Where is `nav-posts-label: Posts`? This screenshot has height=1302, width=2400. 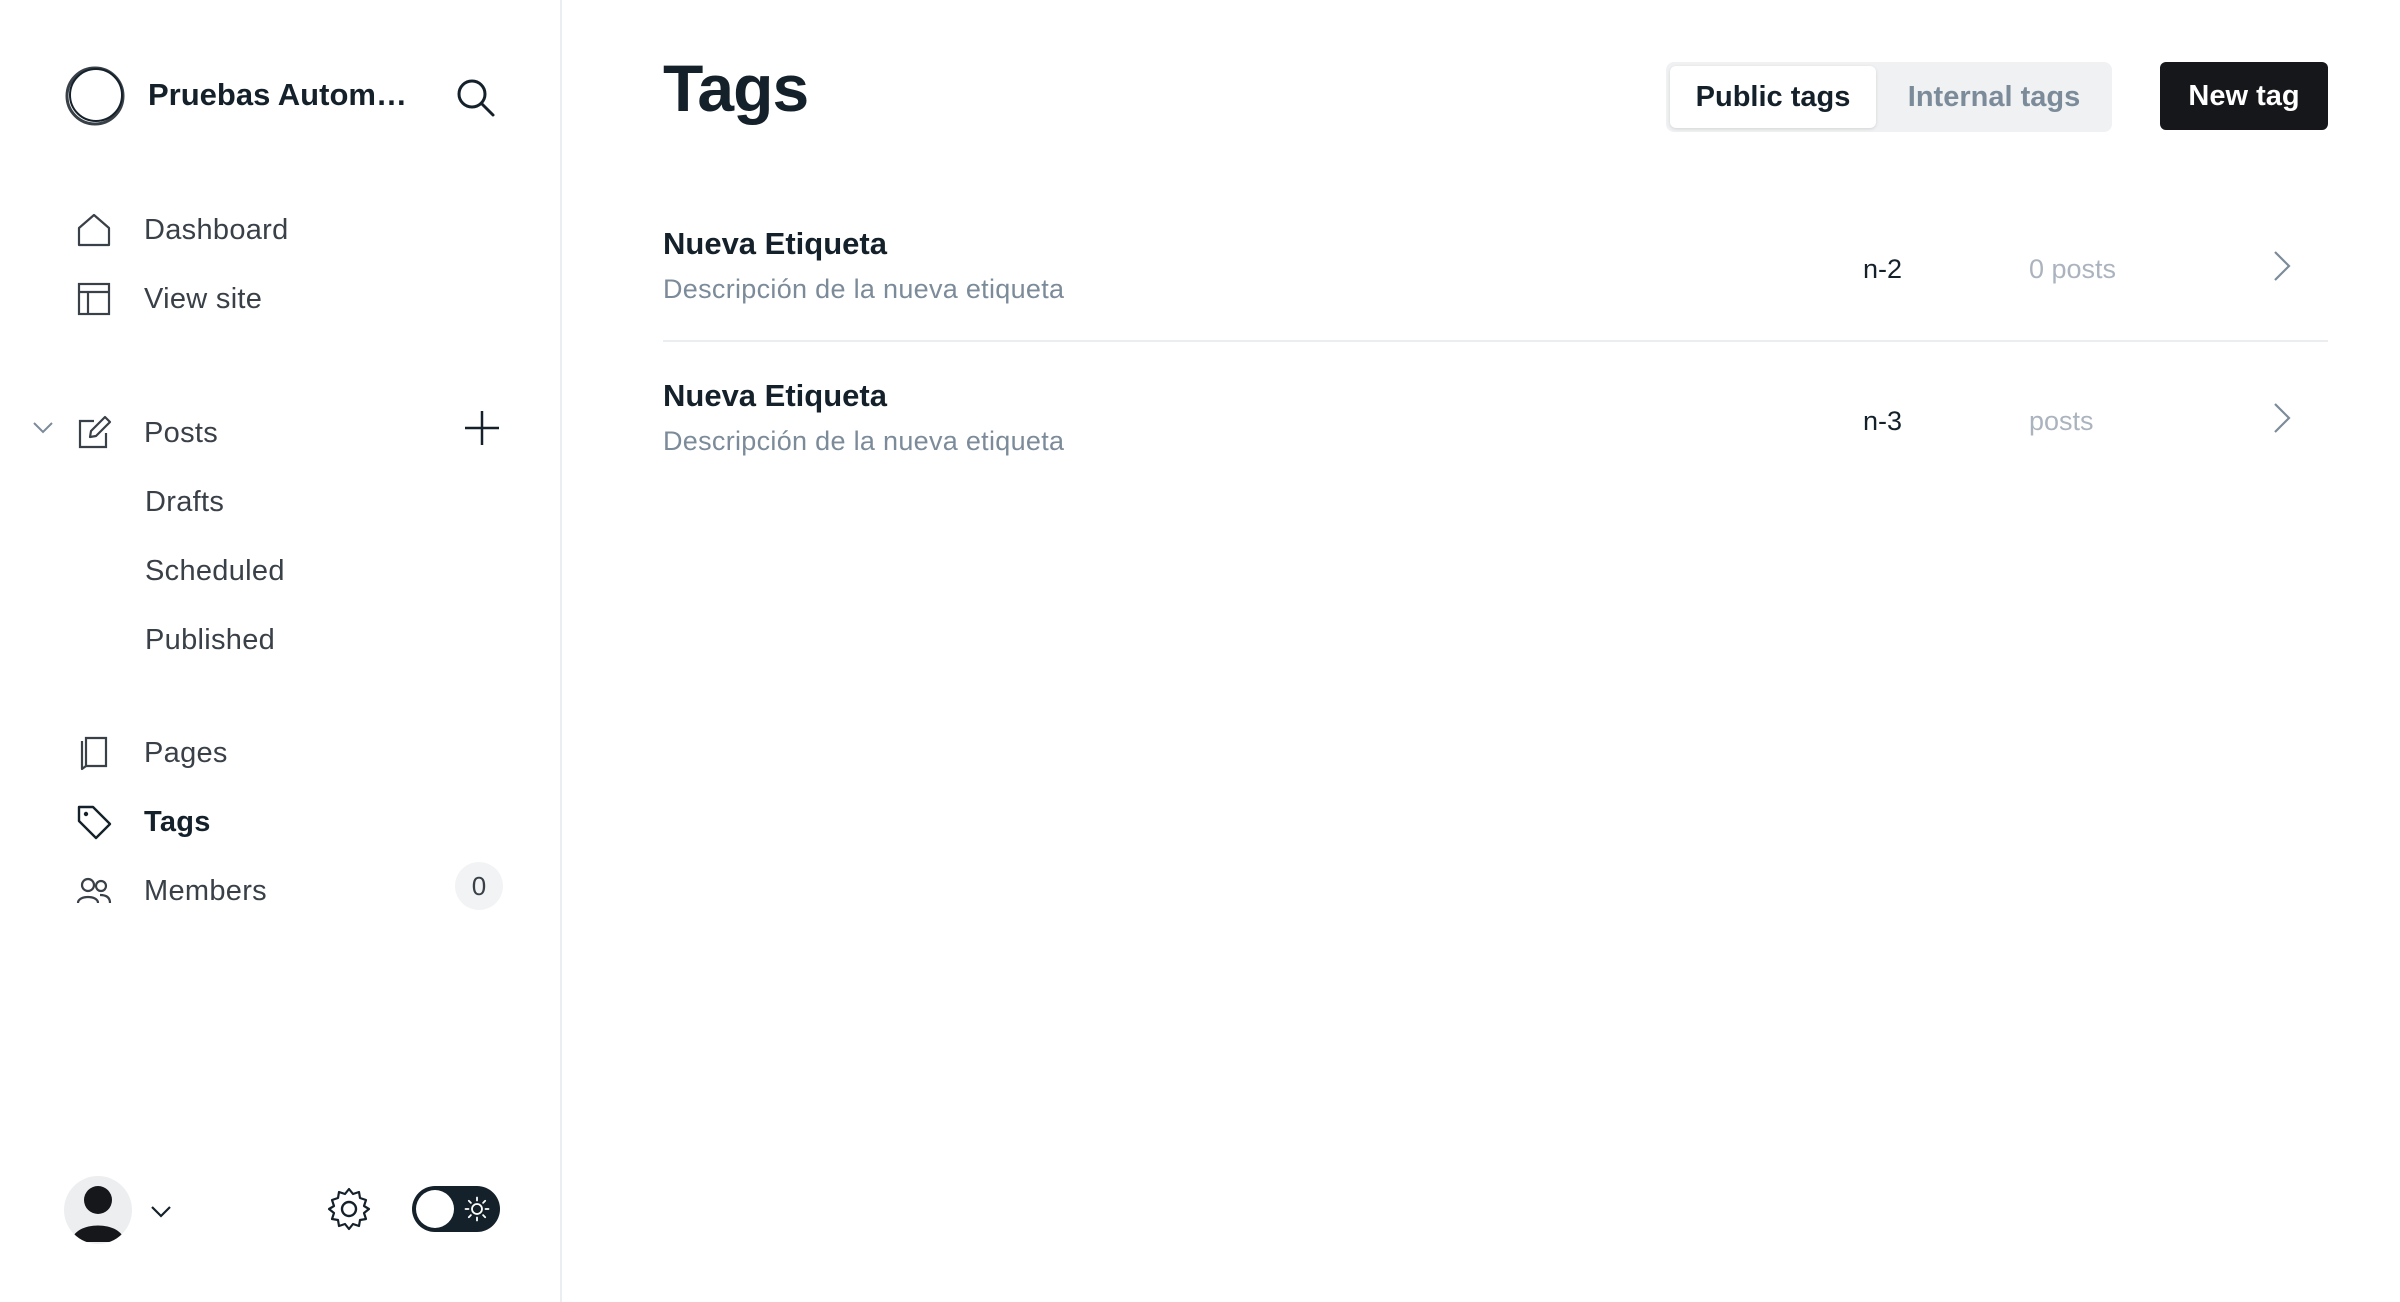
nav-posts-label: Posts is located at coordinates (181, 432).